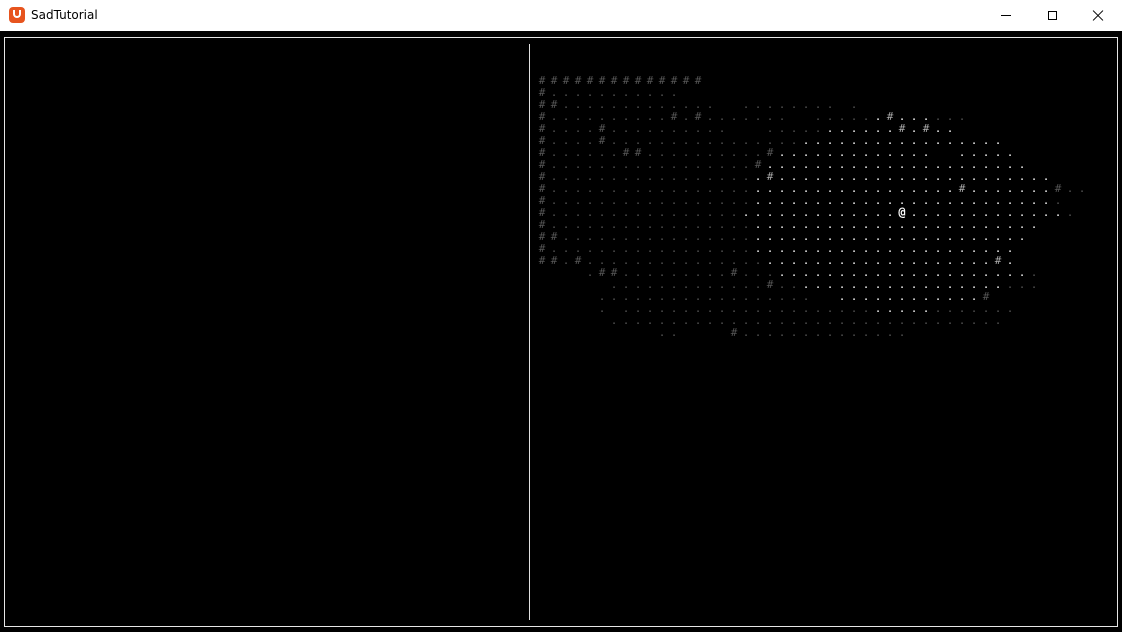 This screenshot has width=1122, height=632. I want to click on maximize-button, so click(1052, 15).